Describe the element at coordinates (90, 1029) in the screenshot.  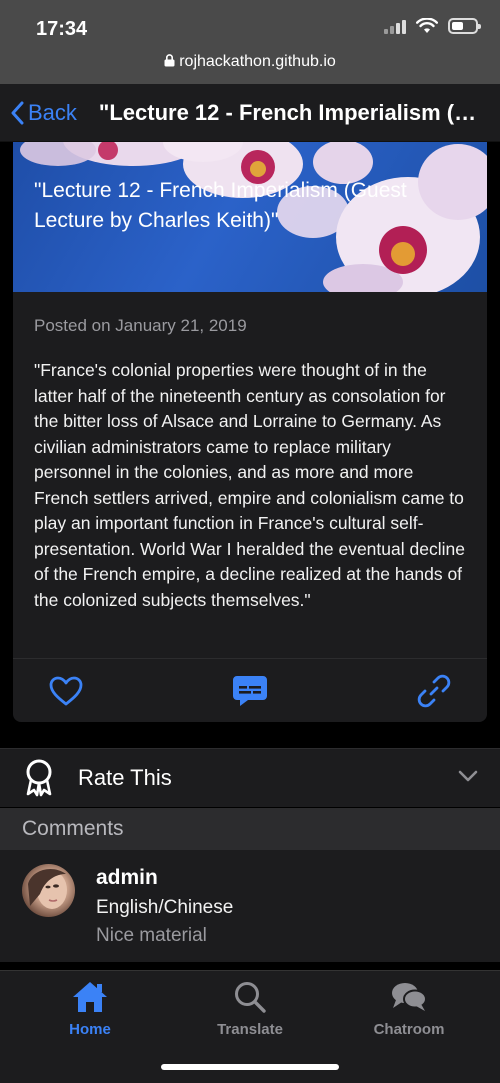
I see `tab-home-label: Home` at that location.